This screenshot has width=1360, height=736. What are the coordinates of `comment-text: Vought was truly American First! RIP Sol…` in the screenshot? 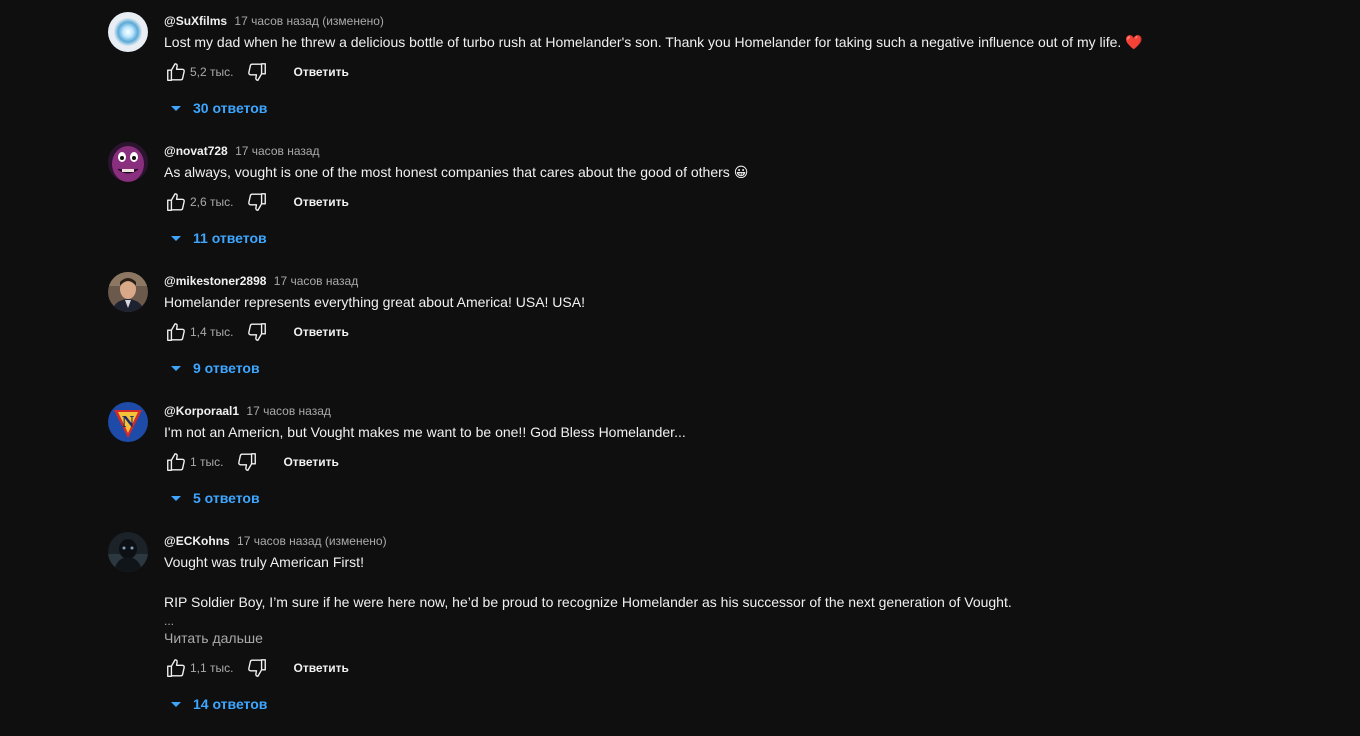 It's located at (762, 582).